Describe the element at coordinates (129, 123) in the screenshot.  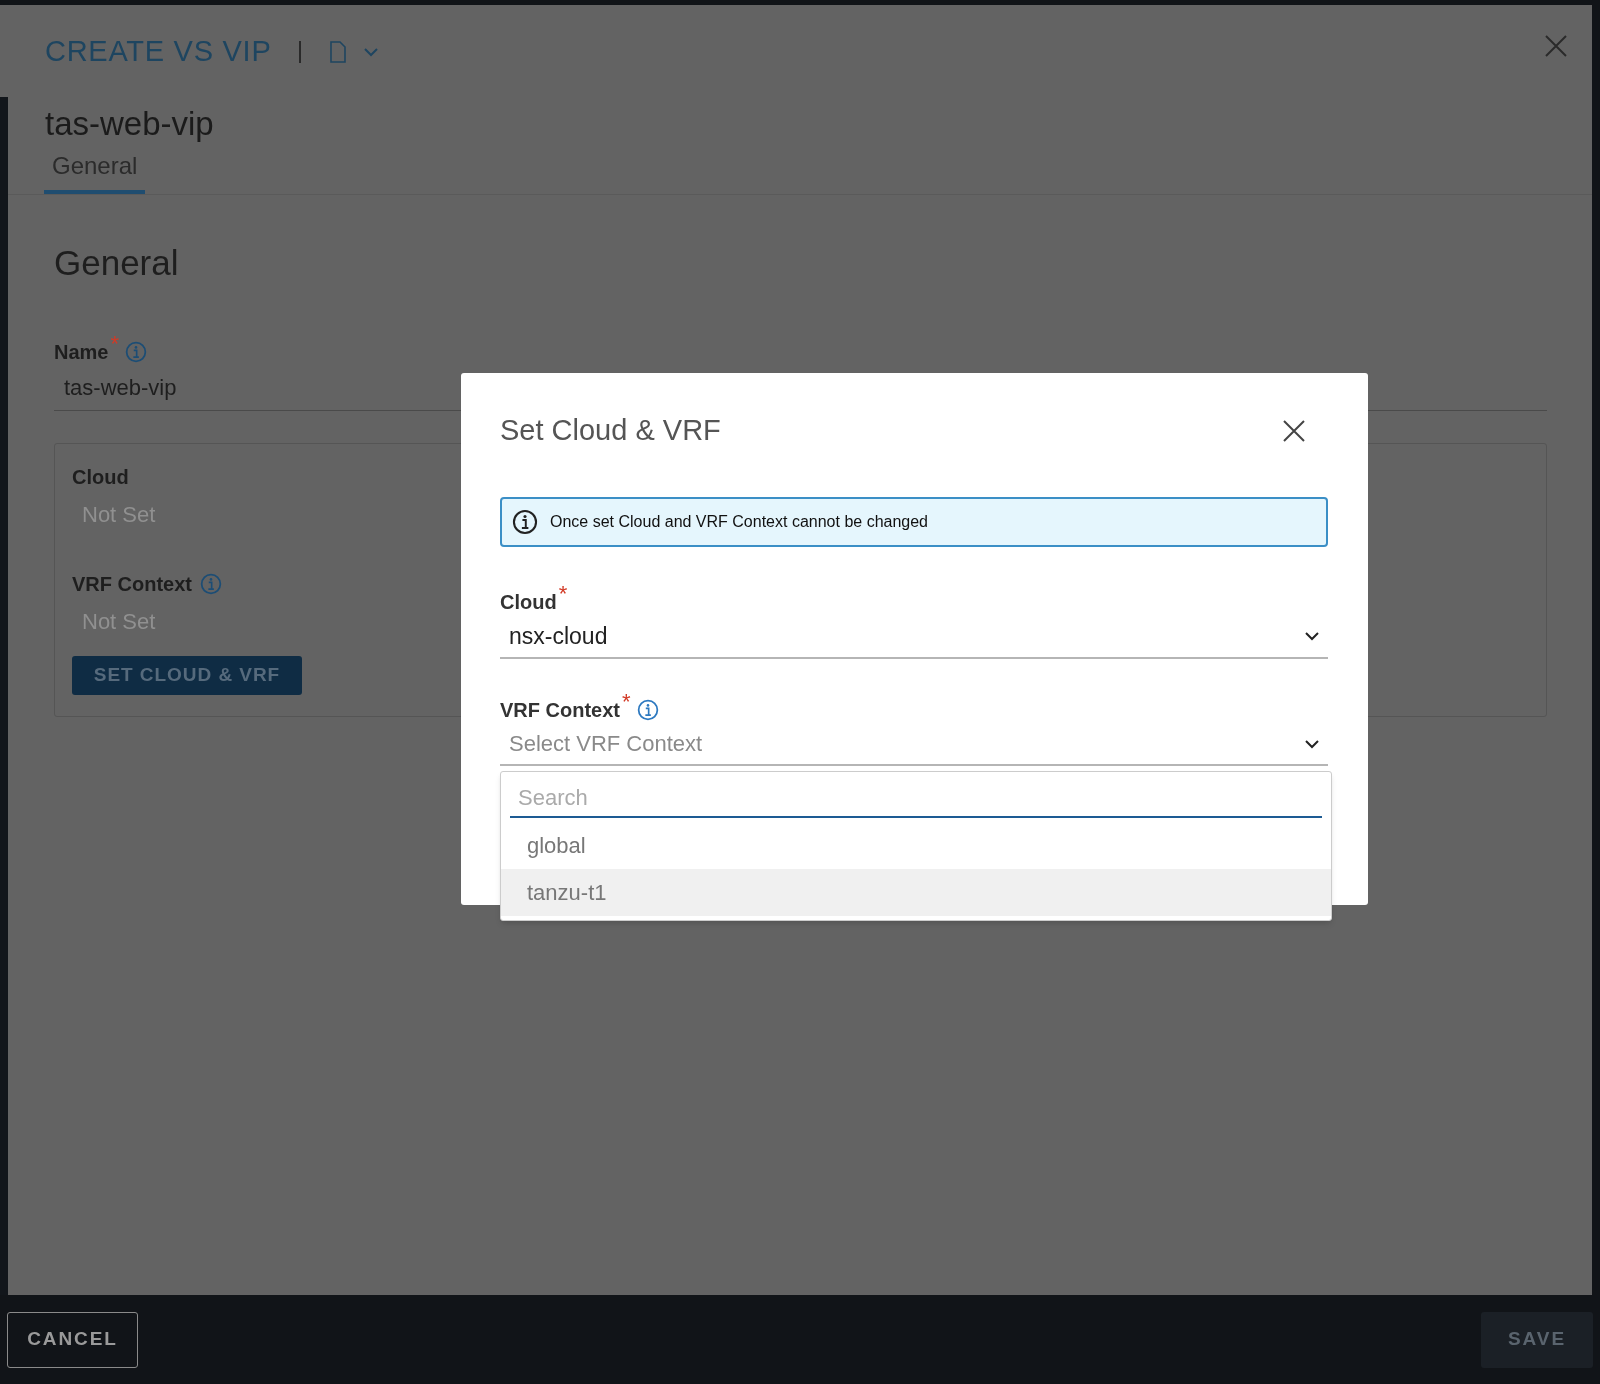
I see `object-name: tas-web-vip` at that location.